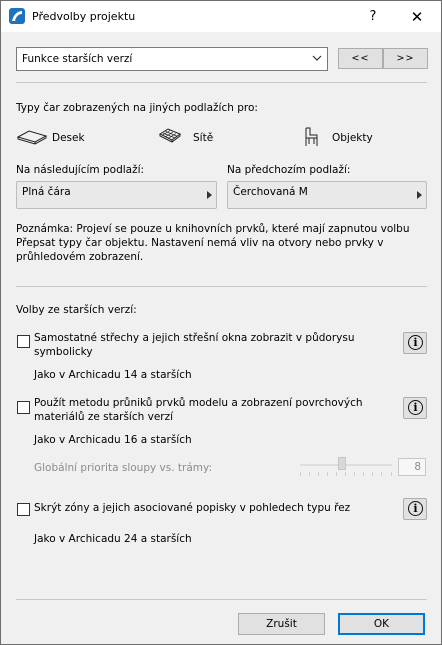 This screenshot has width=442, height=645. What do you see at coordinates (76, 310) in the screenshot?
I see `legacy-options-heading: Volby ze starších verzí:` at bounding box center [76, 310].